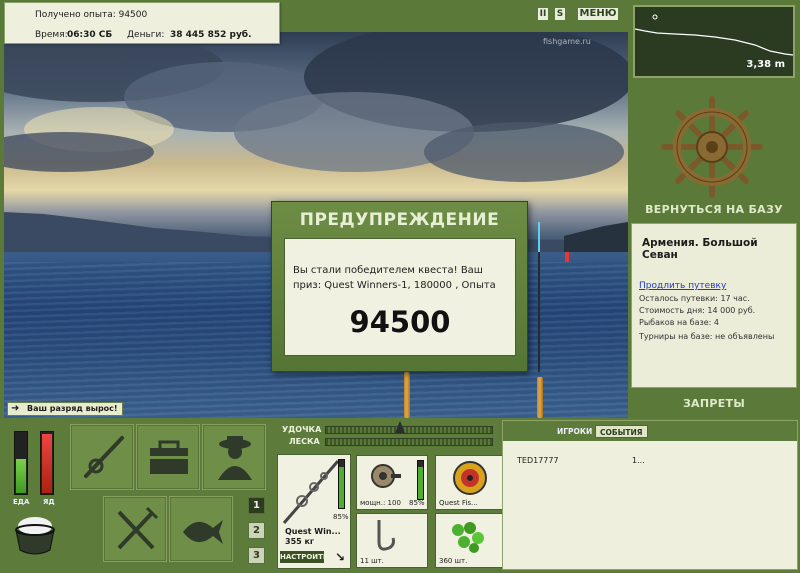 The width and height of the screenshot is (800, 573). I want to click on tackle-box-button, so click(168, 457).